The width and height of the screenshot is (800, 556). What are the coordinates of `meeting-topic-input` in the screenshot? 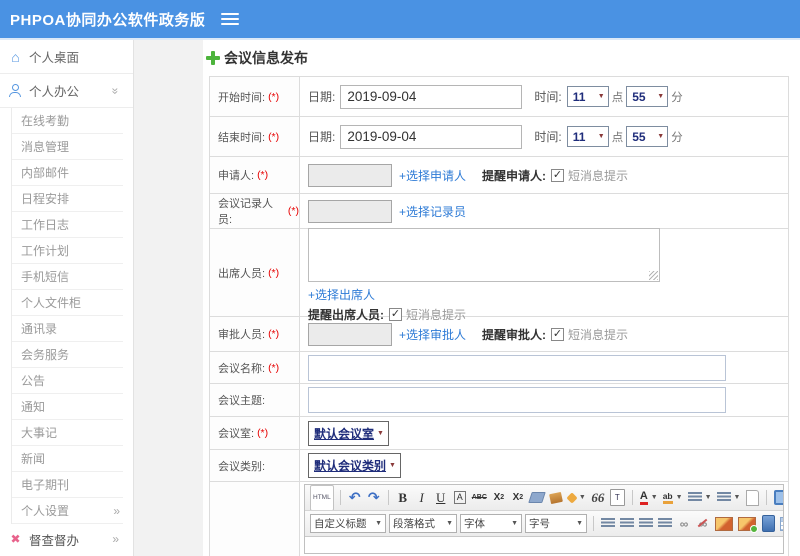 It's located at (517, 400).